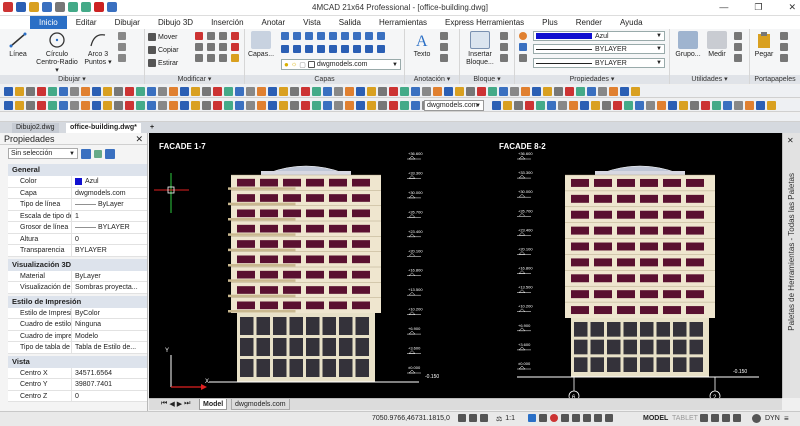 This screenshot has width=800, height=426. Describe the element at coordinates (631, 22) in the screenshot. I see `tab-ayuda: Ayuda` at that location.